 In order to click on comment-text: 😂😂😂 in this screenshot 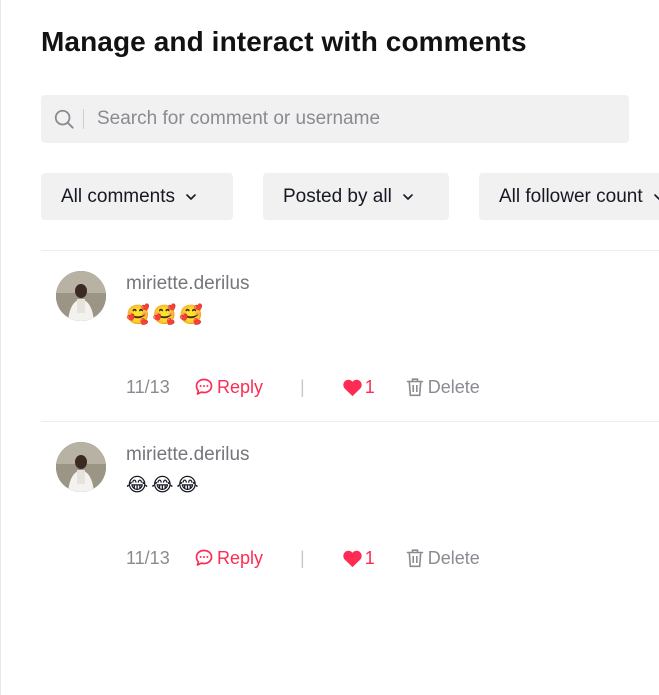, I will do `click(164, 485)`.